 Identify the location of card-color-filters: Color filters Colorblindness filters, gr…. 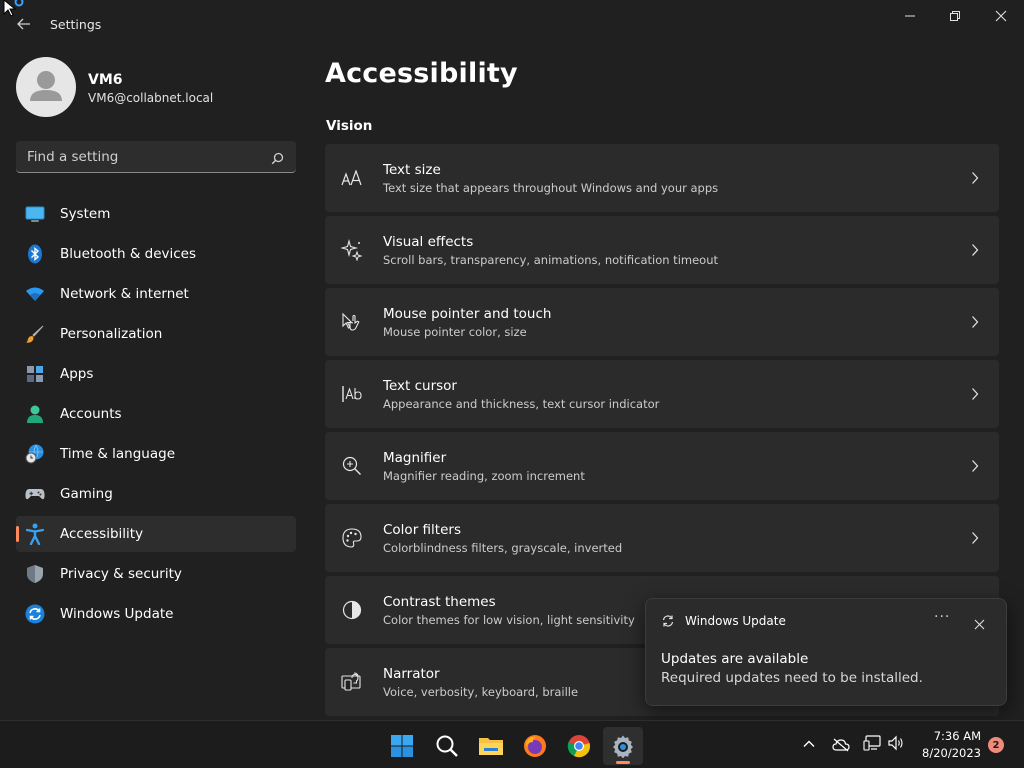
(662, 538).